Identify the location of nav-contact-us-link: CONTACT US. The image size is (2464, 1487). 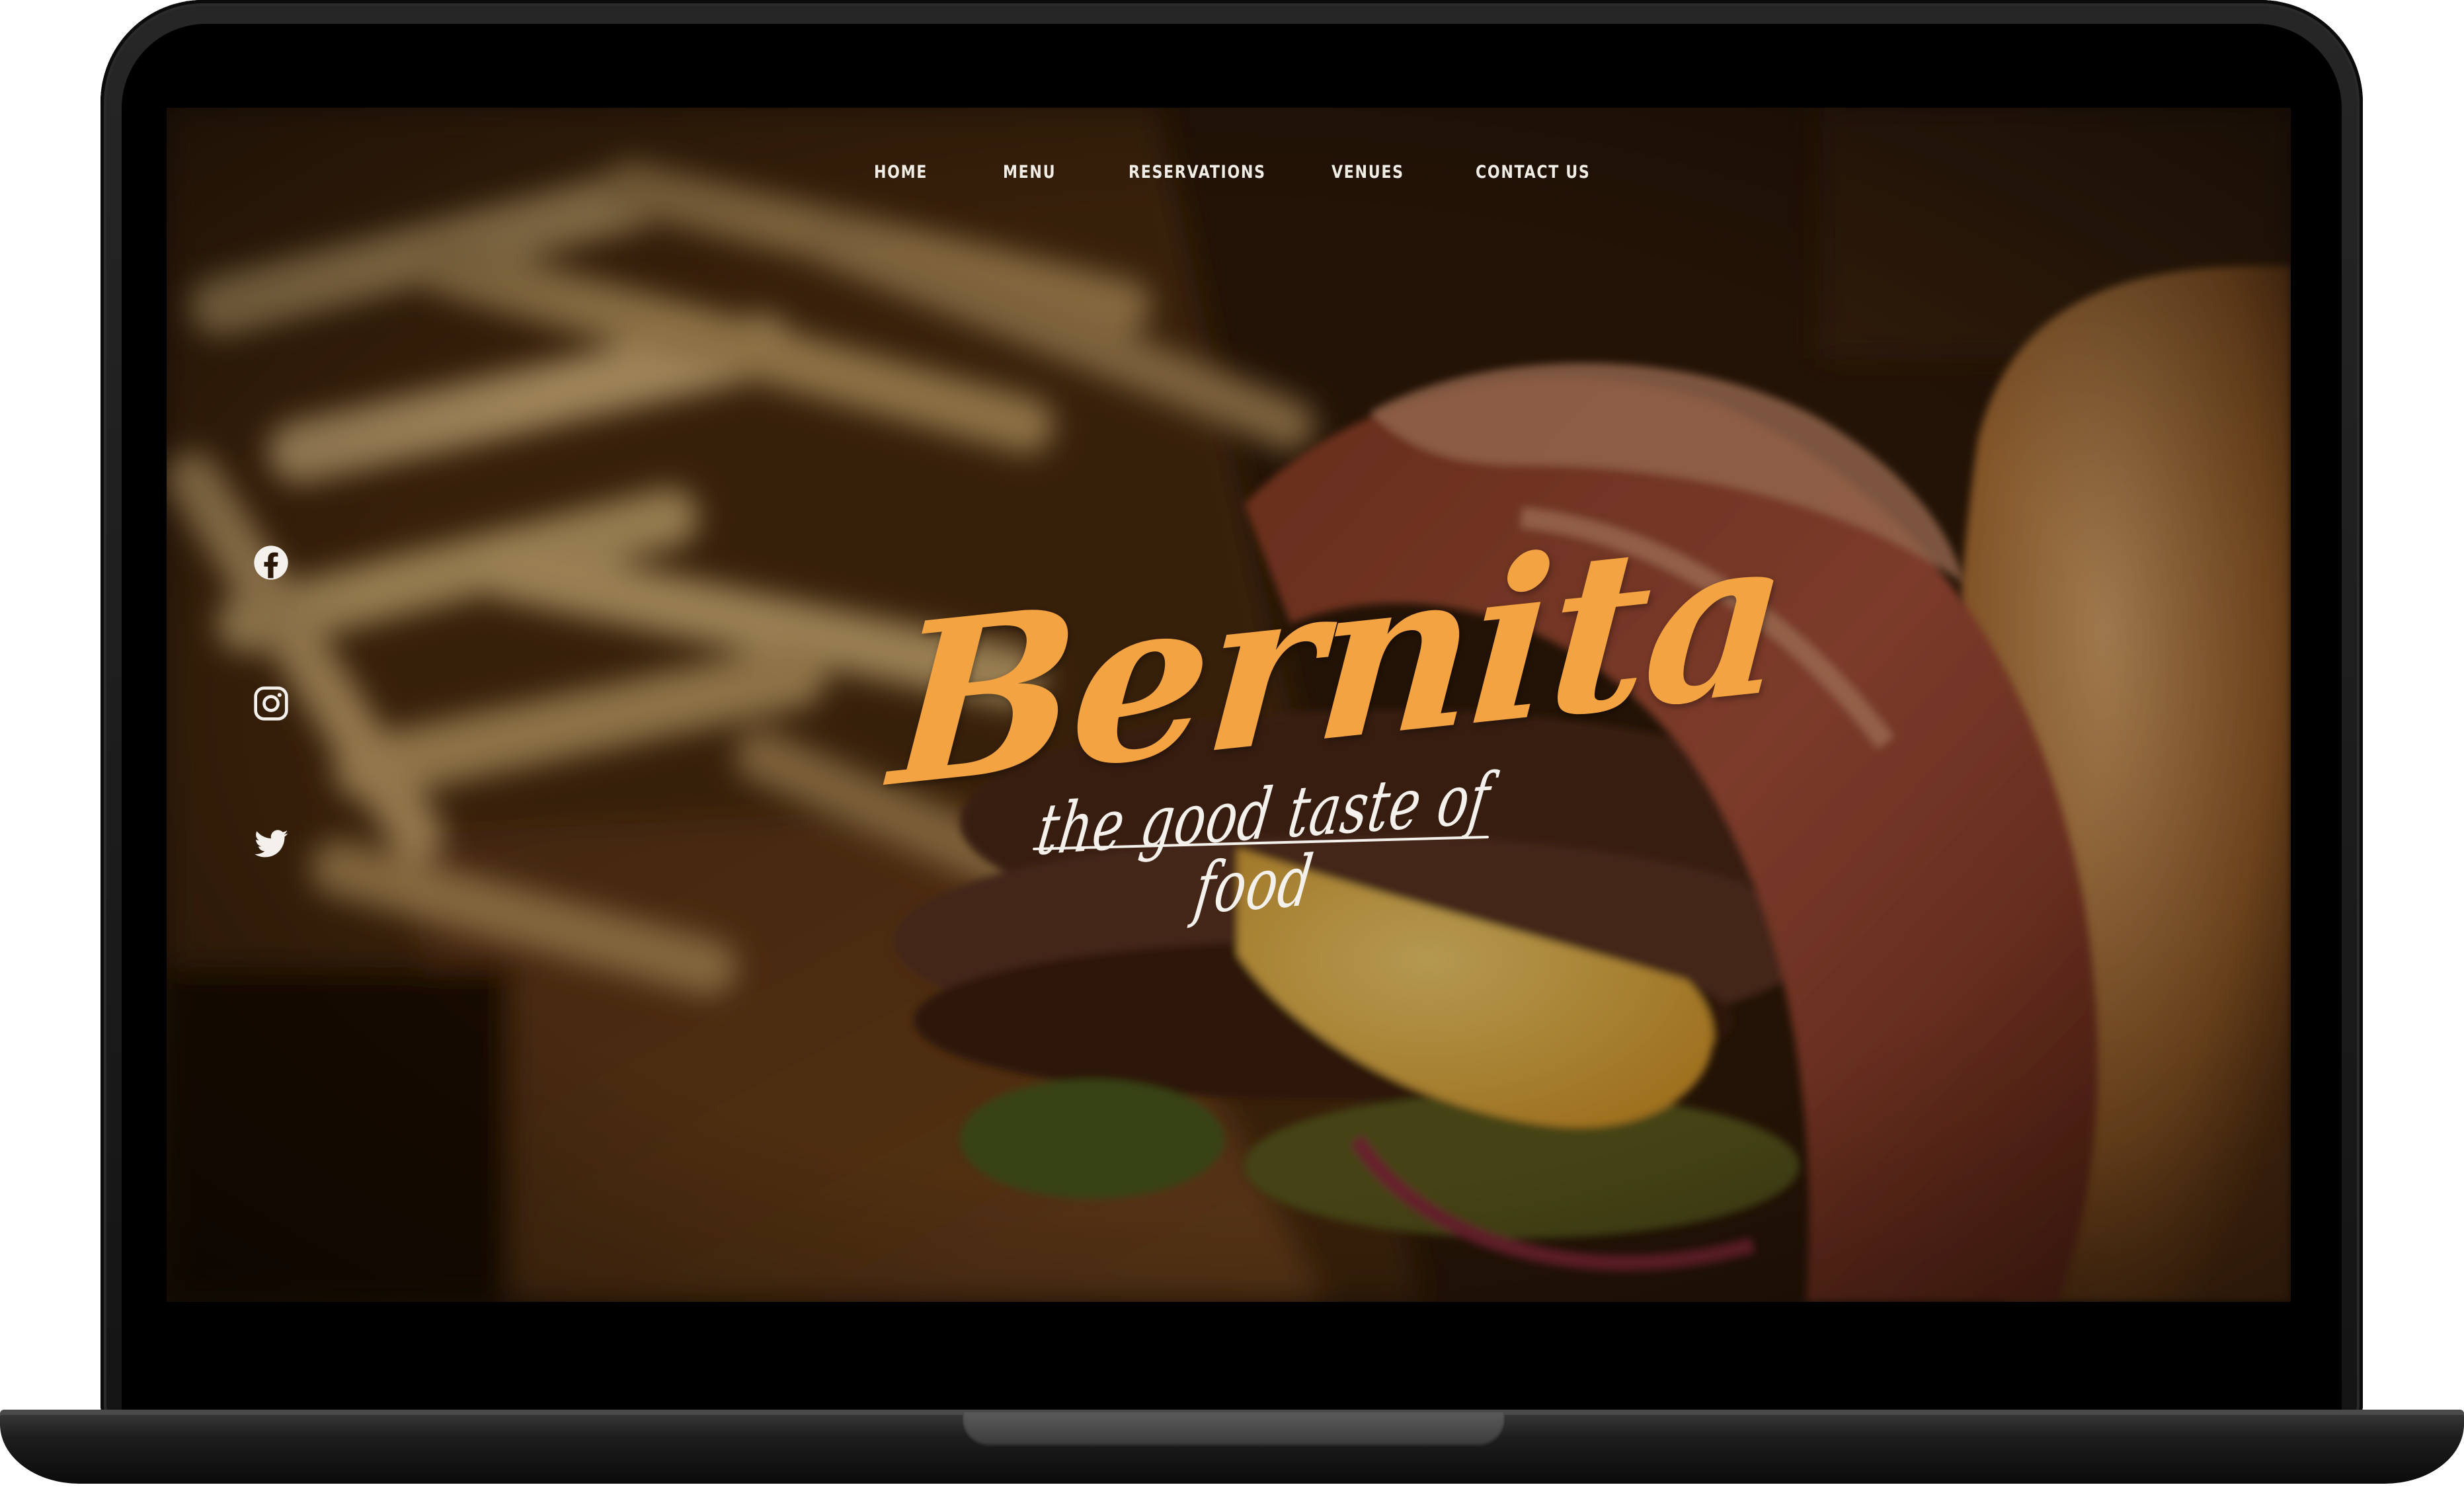
(1533, 172).